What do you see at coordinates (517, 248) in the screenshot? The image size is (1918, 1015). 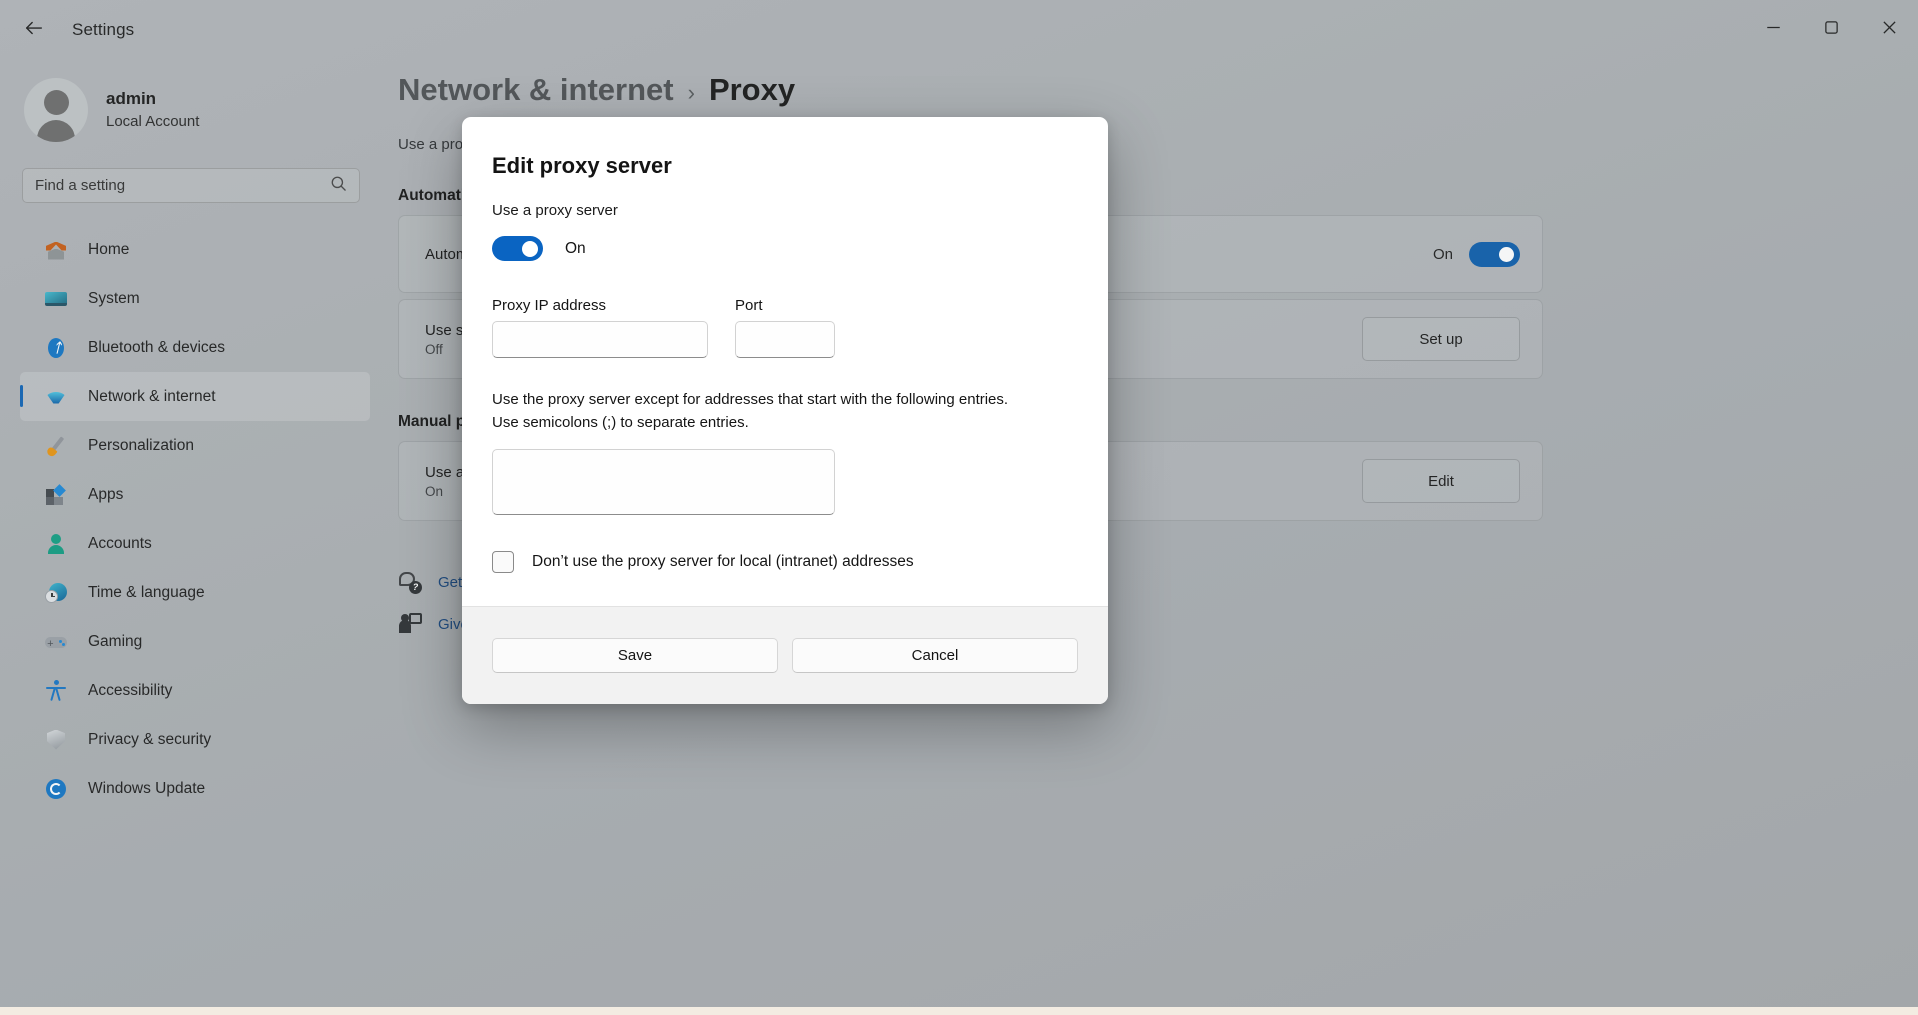 I see `use-proxy-toggle` at bounding box center [517, 248].